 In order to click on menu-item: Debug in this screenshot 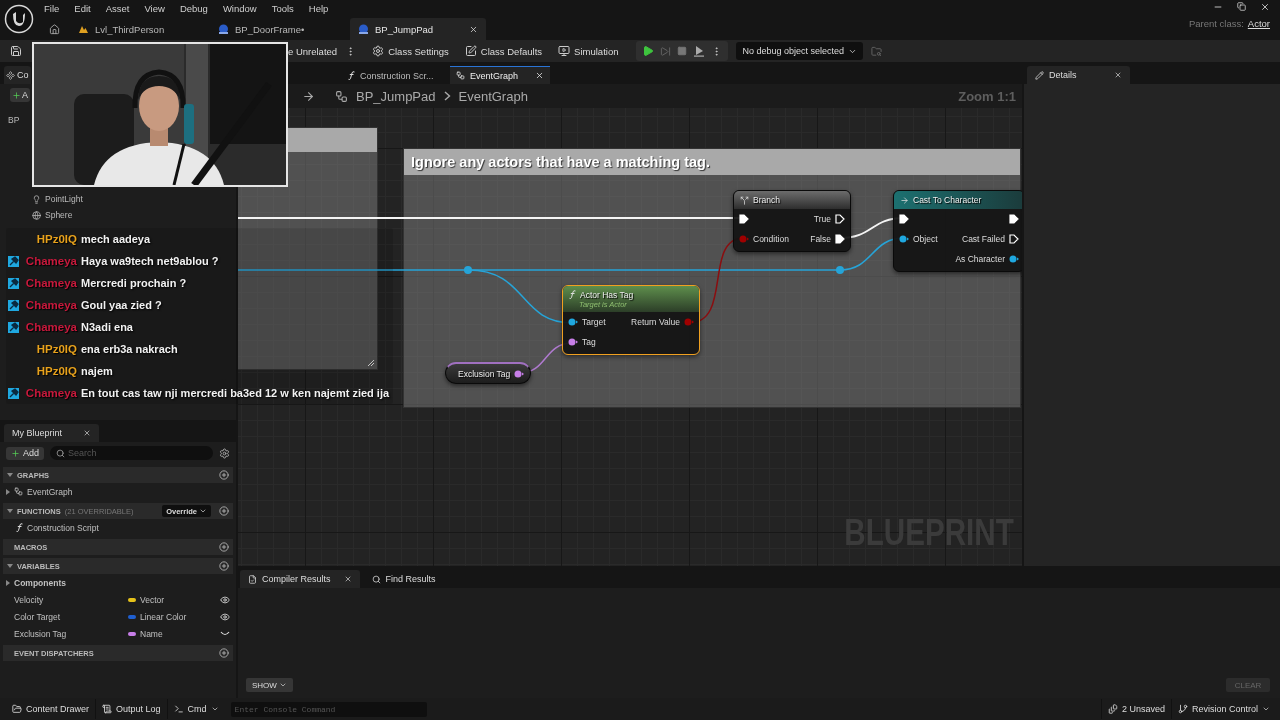, I will do `click(193, 8)`.